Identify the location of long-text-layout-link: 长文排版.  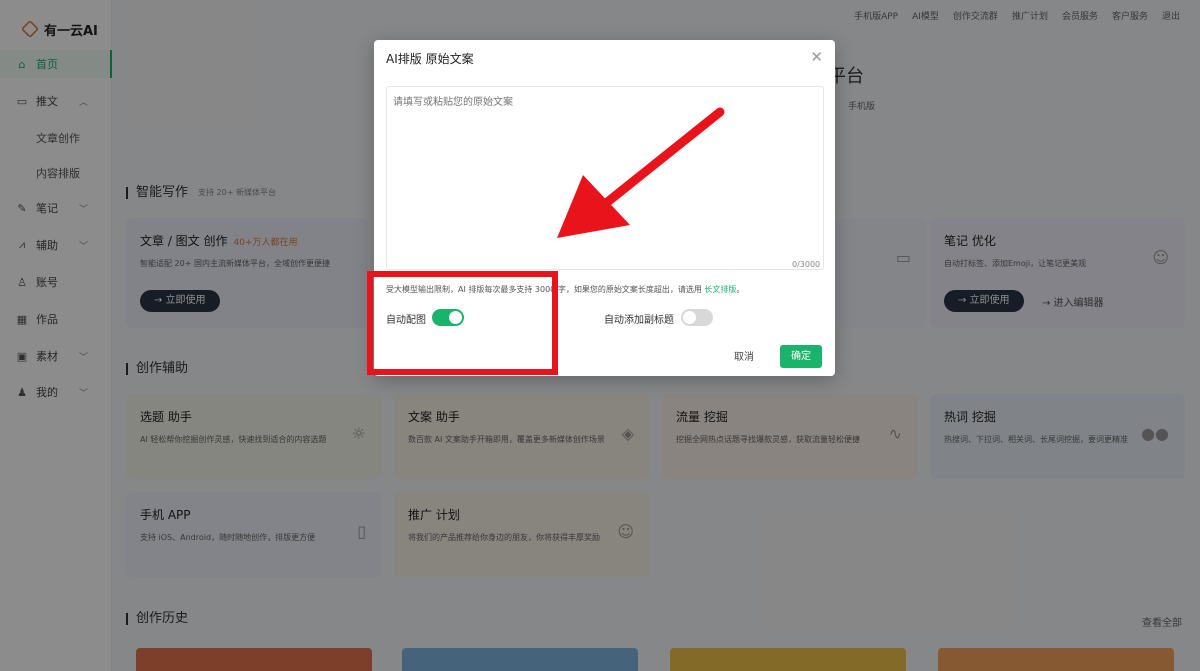
(720, 289).